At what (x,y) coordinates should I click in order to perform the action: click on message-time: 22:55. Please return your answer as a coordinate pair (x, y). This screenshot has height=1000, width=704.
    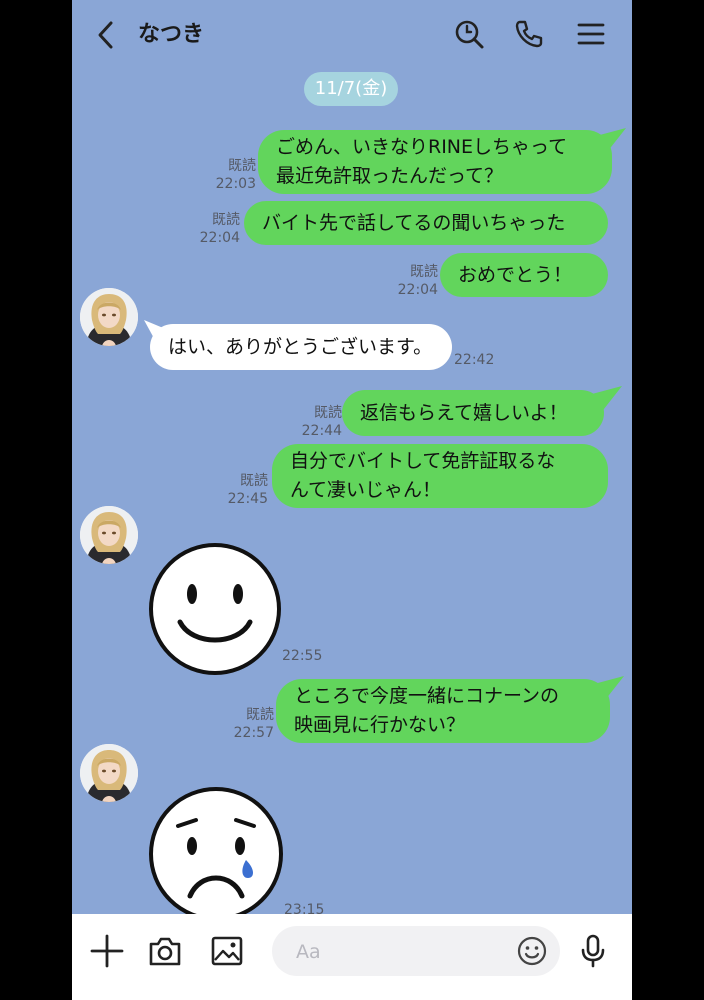
    Looking at the image, I should click on (302, 656).